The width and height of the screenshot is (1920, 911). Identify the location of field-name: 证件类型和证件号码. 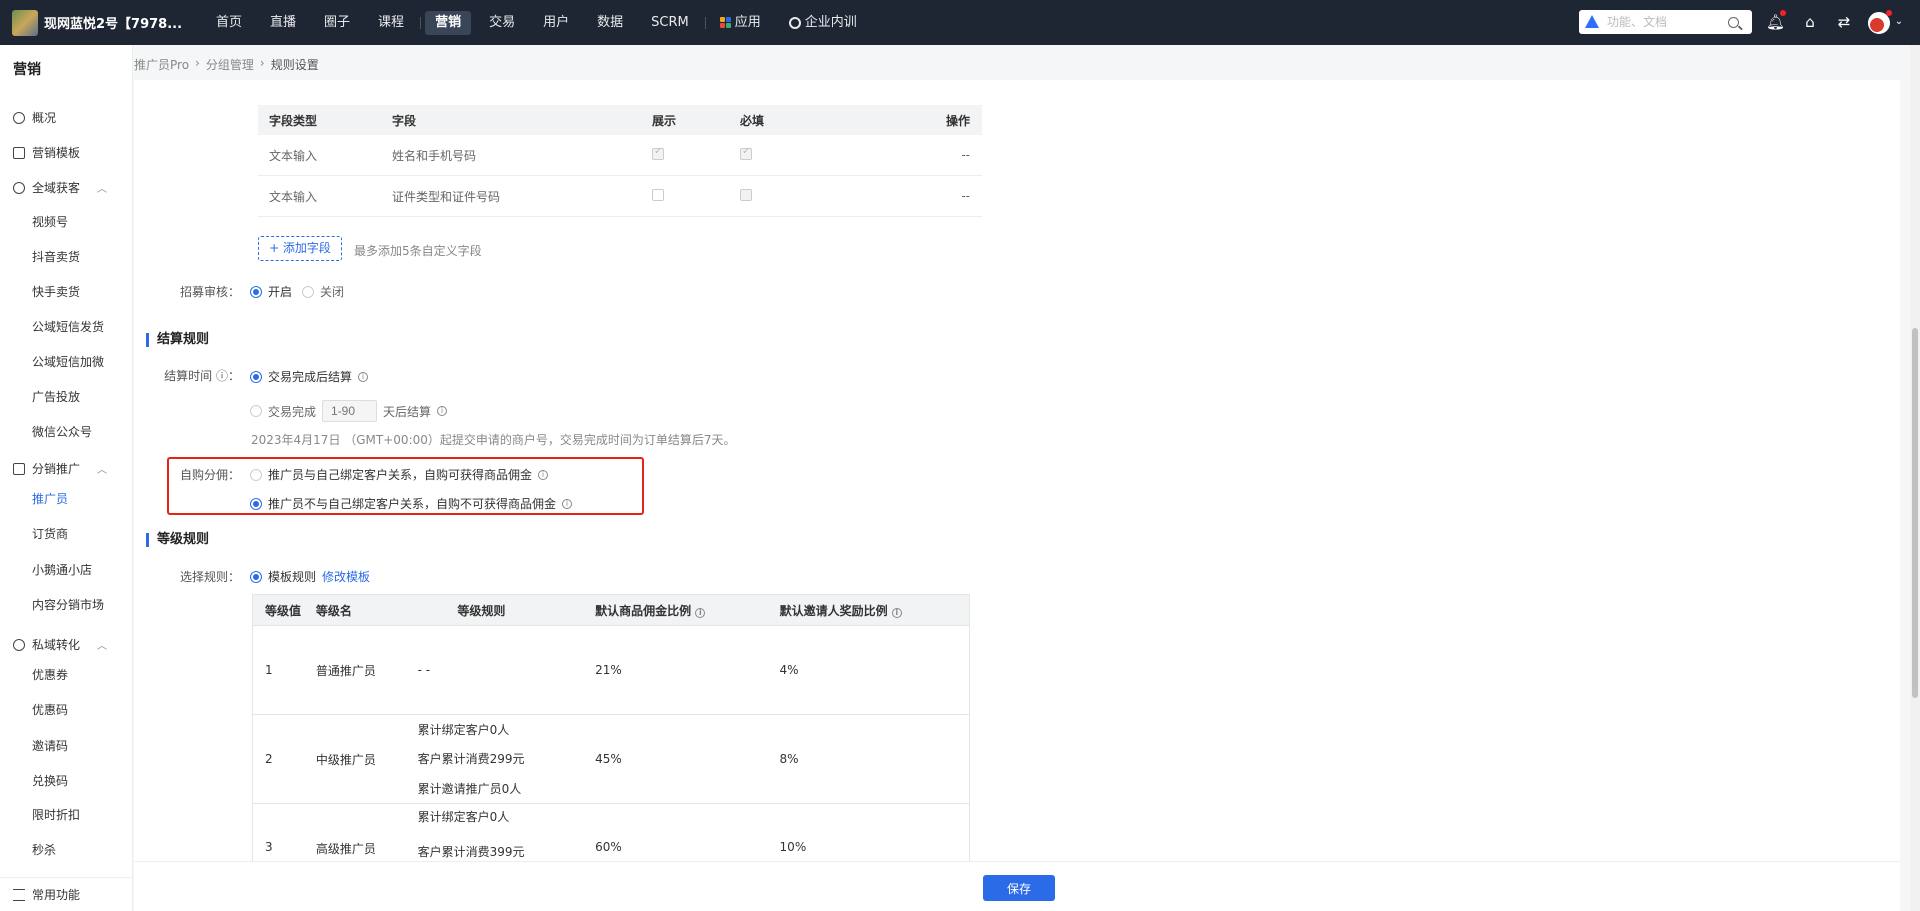
(446, 196).